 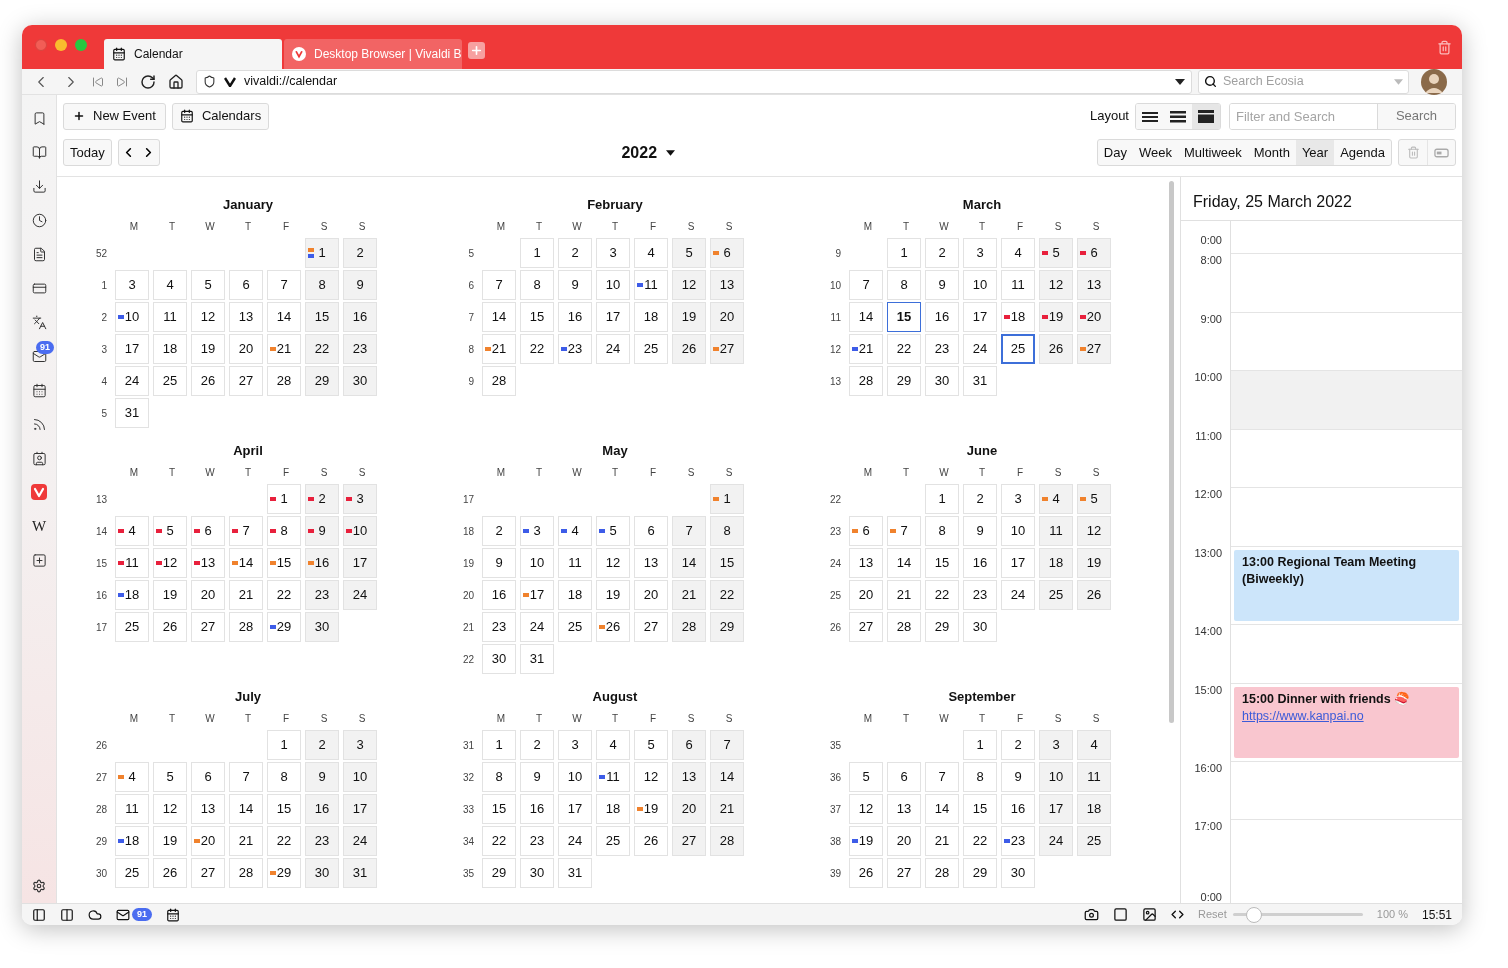 I want to click on day-cell: 27, so click(x=904, y=873).